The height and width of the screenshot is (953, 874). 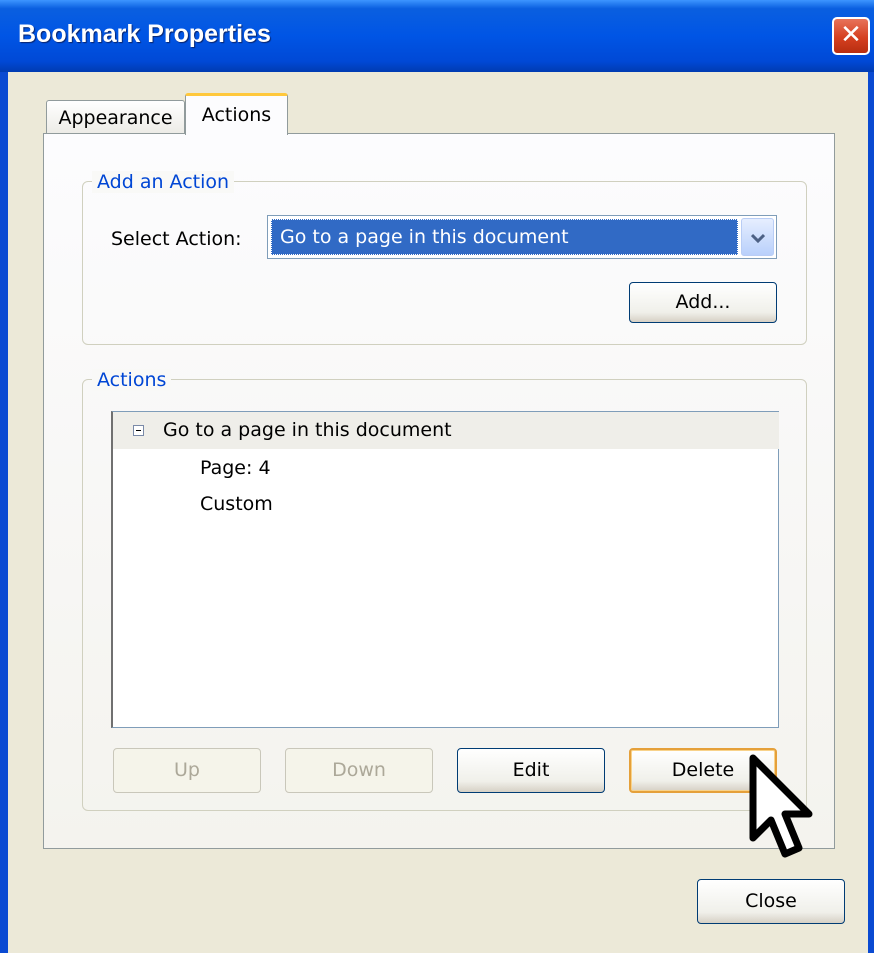 I want to click on mouse-pointer-icon, so click(x=781, y=806).